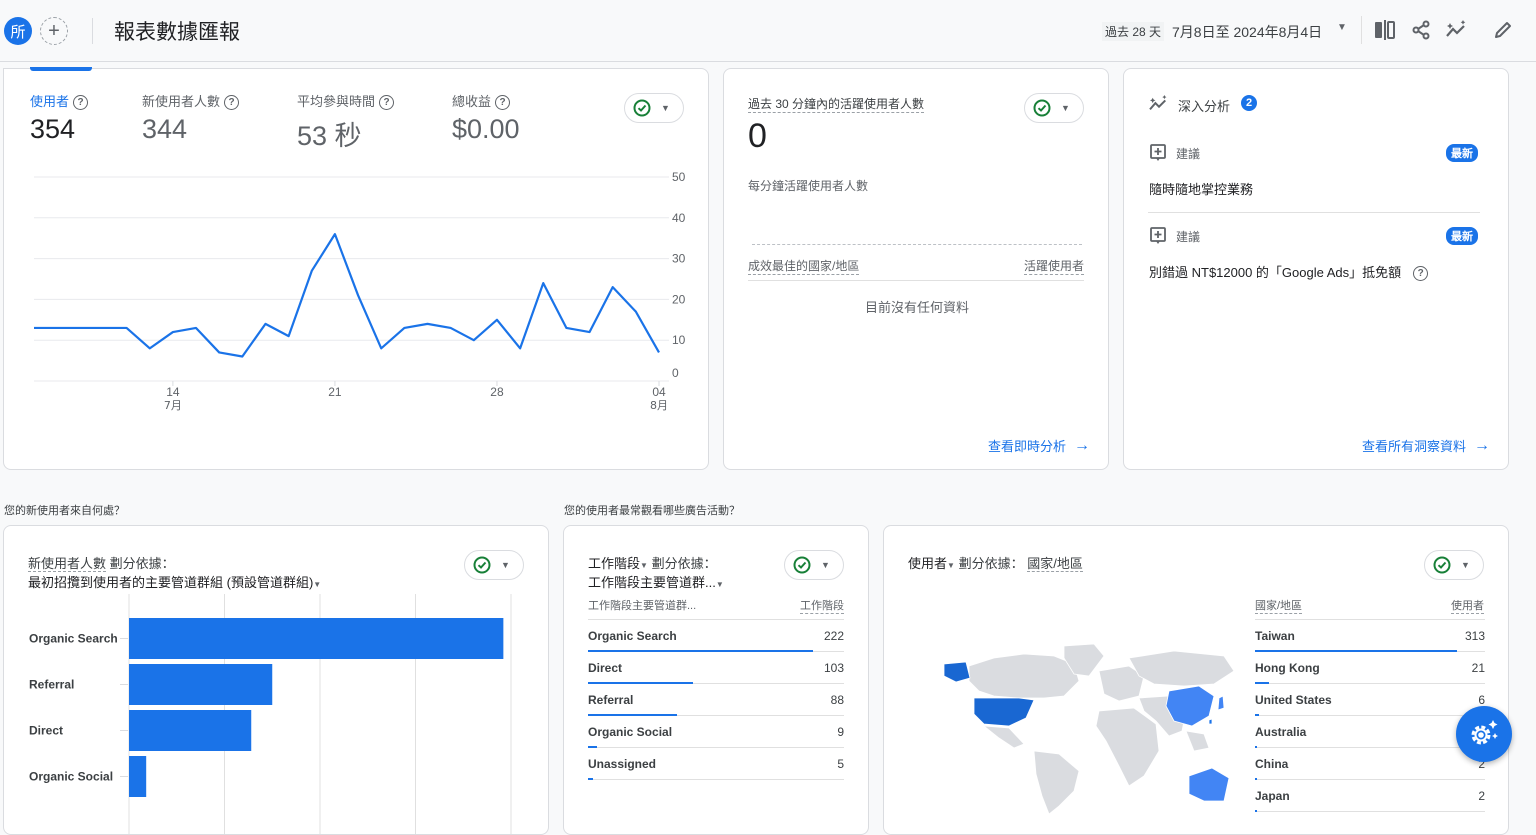 The width and height of the screenshot is (1536, 835). What do you see at coordinates (804, 266) in the screenshot?
I see `column-header-country: 成效最佳的國家/地區` at bounding box center [804, 266].